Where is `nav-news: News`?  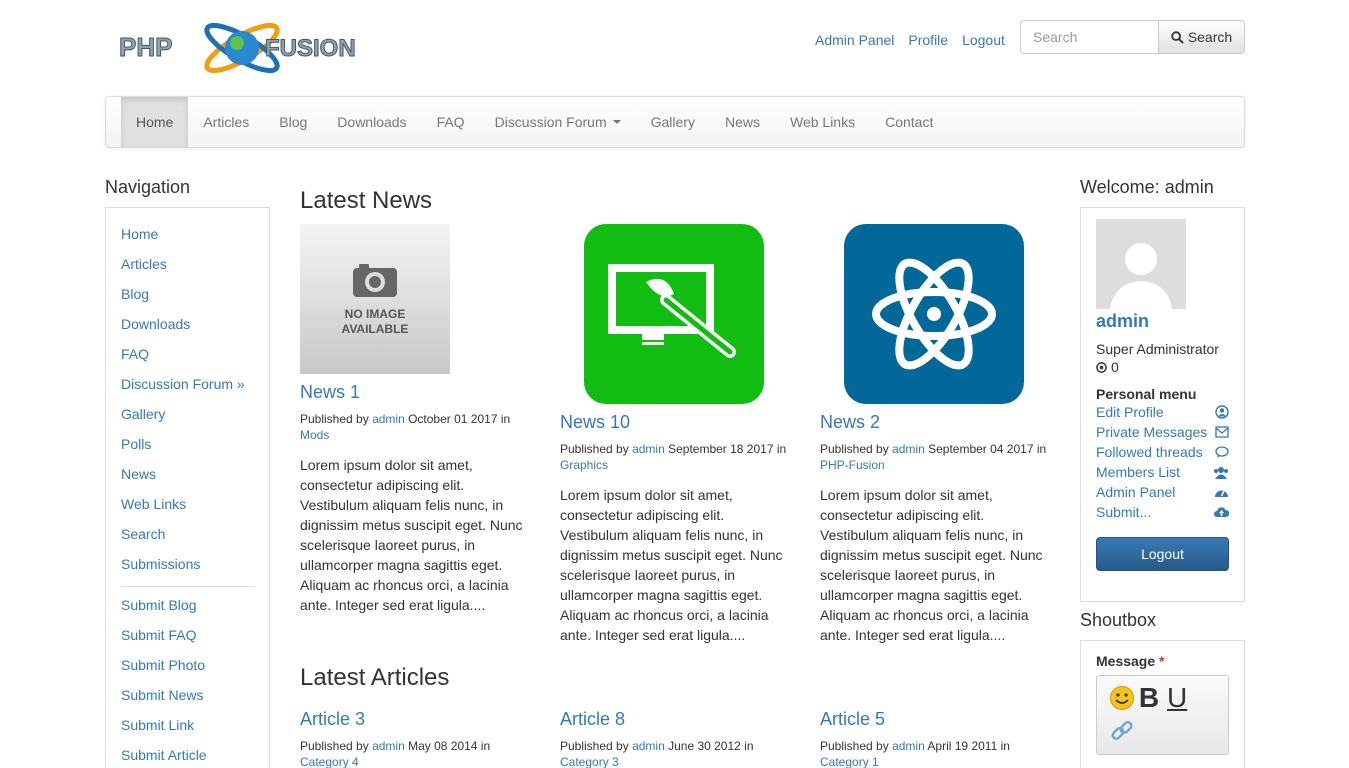
nav-news: News is located at coordinates (742, 122).